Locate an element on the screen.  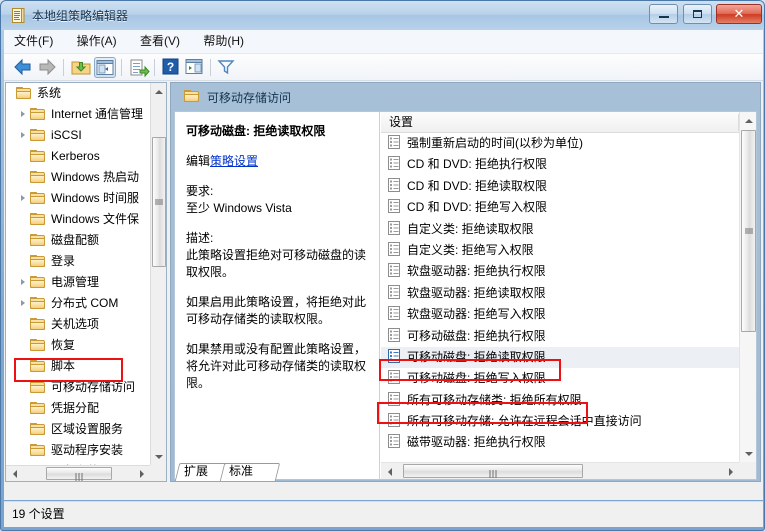
settings-list-row: 所有可移动存储: 允许在远程会话中直接访问 is located at coordinates (560, 421).